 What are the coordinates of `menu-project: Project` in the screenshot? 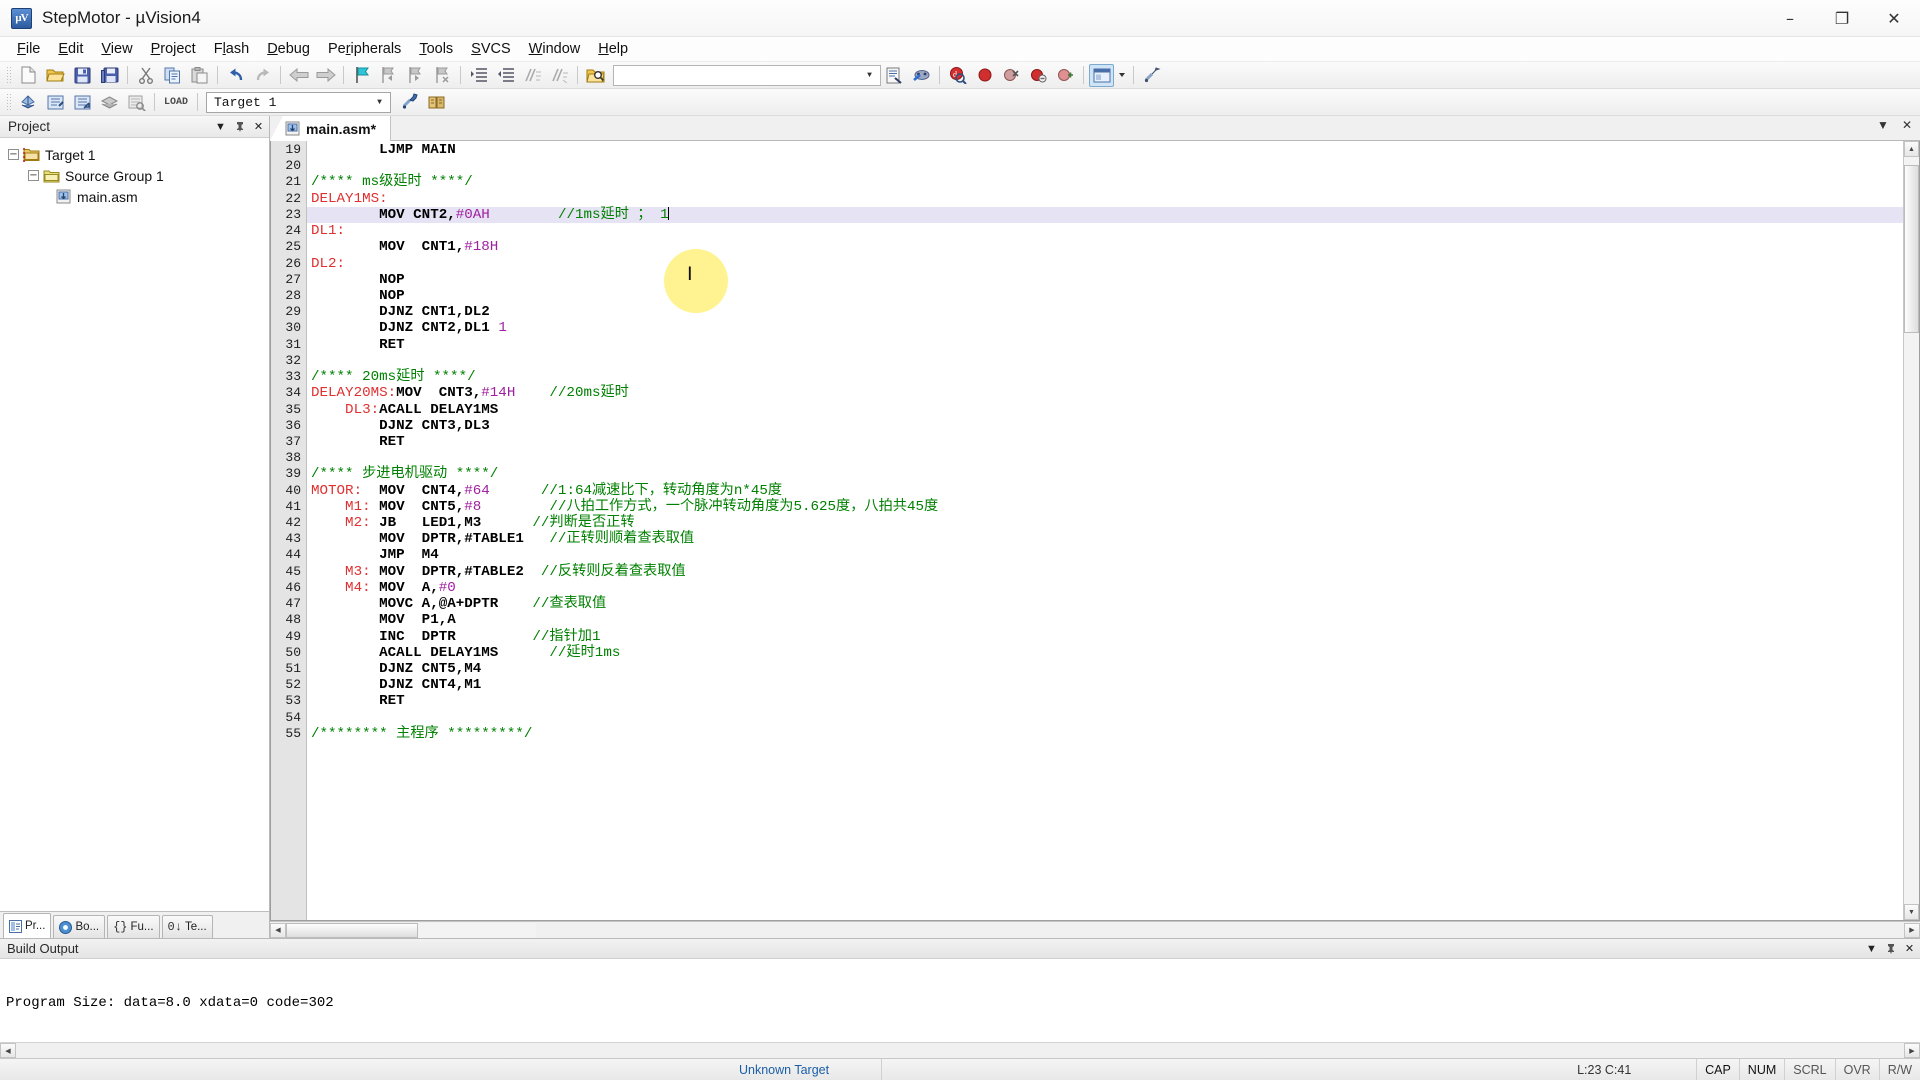 It's located at (173, 49).